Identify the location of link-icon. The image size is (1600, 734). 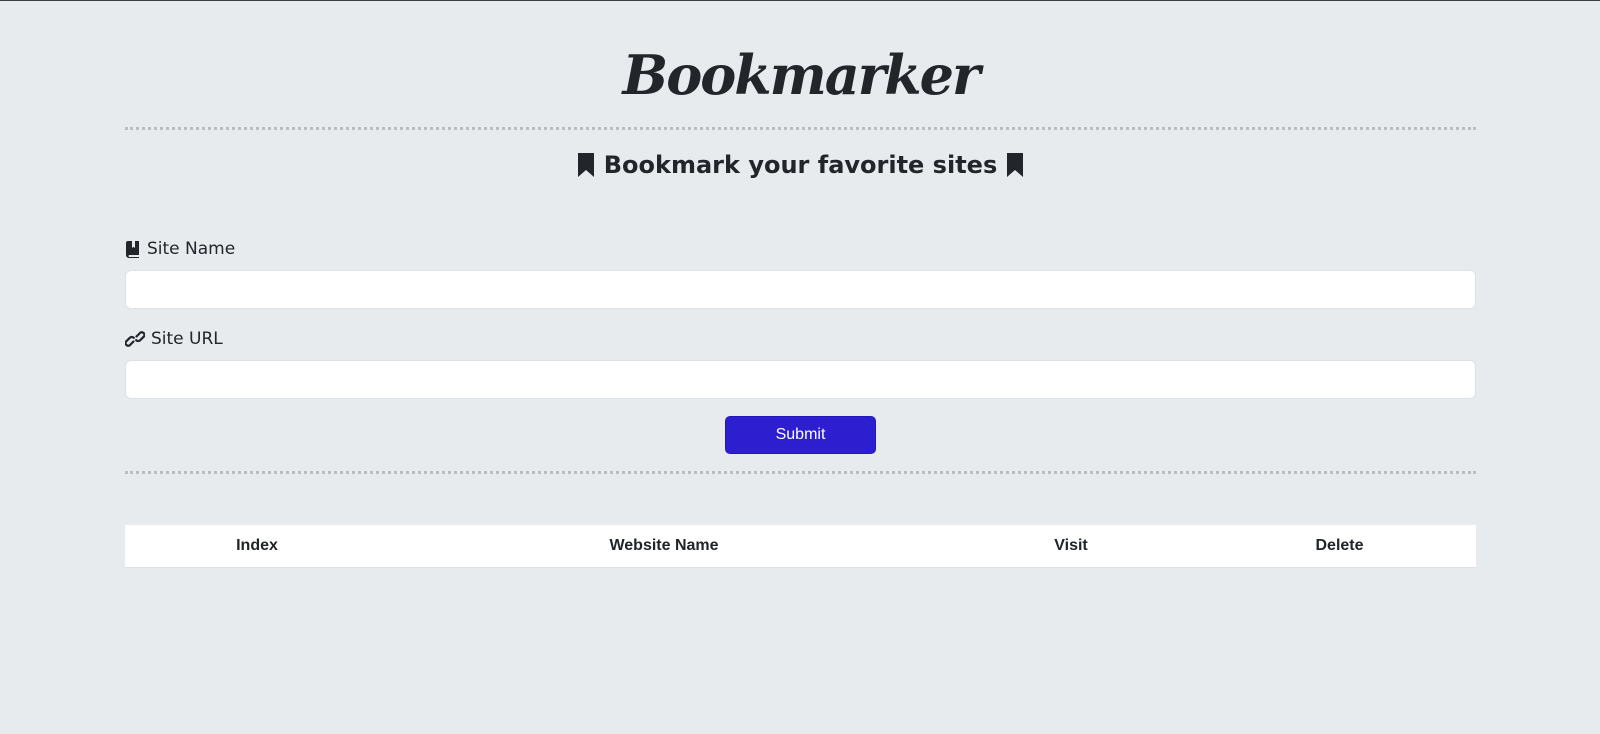
(135, 339).